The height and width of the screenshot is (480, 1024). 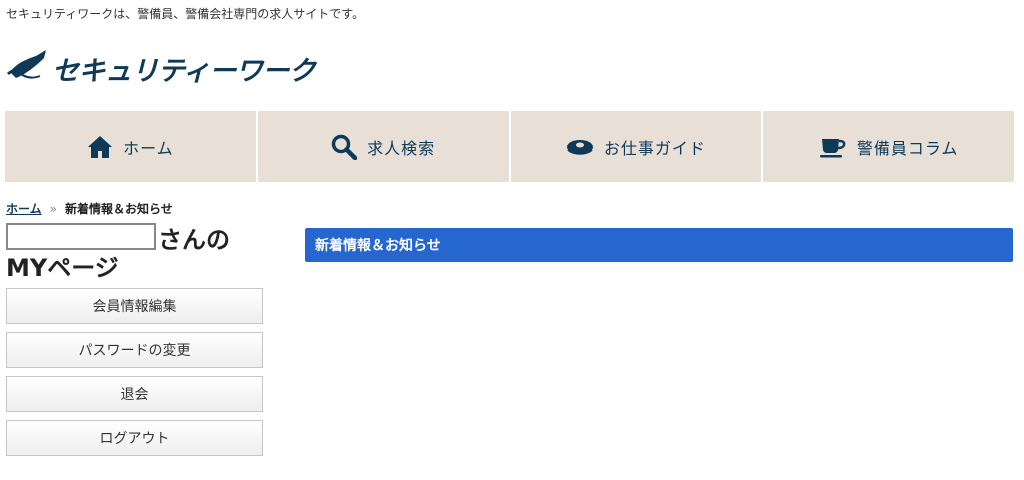 I want to click on nav-job-guide: お仕事ガイド, so click(x=637, y=146).